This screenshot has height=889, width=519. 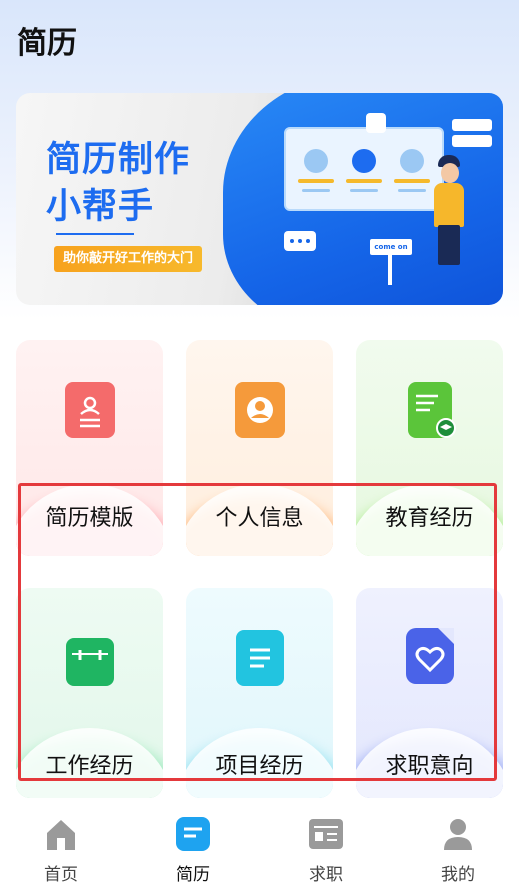 I want to click on briefcase-bag-icon, so click(x=89, y=658).